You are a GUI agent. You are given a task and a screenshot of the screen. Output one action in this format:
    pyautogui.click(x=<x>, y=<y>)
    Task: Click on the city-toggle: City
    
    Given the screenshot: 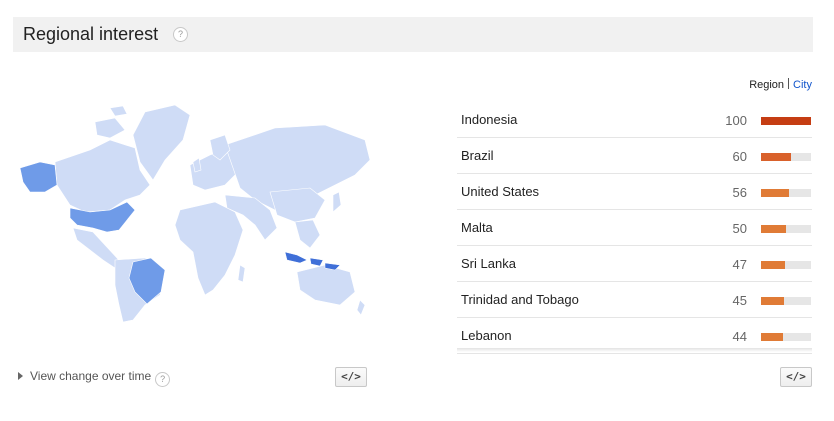 What is the action you would take?
    pyautogui.click(x=802, y=85)
    